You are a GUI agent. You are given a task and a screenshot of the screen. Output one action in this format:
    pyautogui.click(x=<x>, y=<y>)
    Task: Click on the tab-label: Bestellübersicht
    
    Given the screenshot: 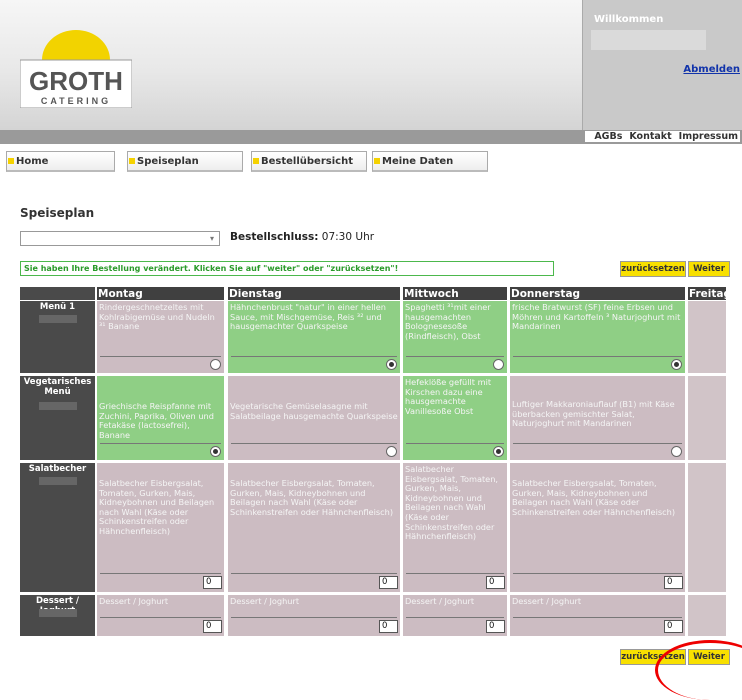 What is the action you would take?
    pyautogui.click(x=307, y=161)
    